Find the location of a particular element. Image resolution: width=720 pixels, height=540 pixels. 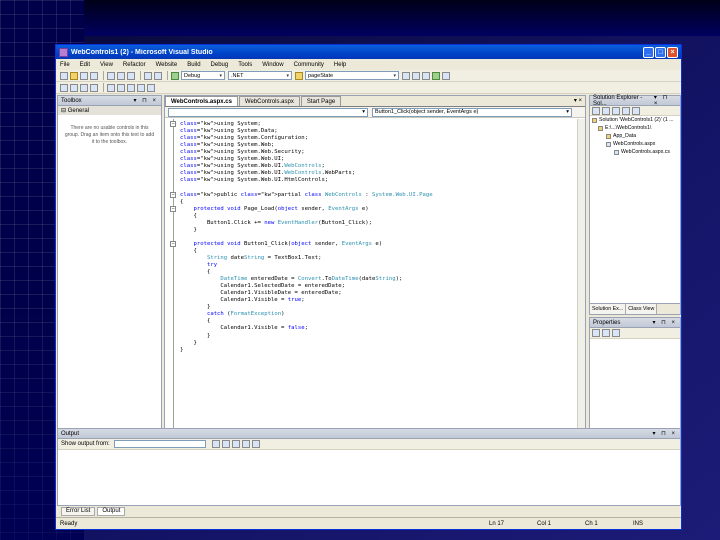

paste-icon is located at coordinates (131, 75).